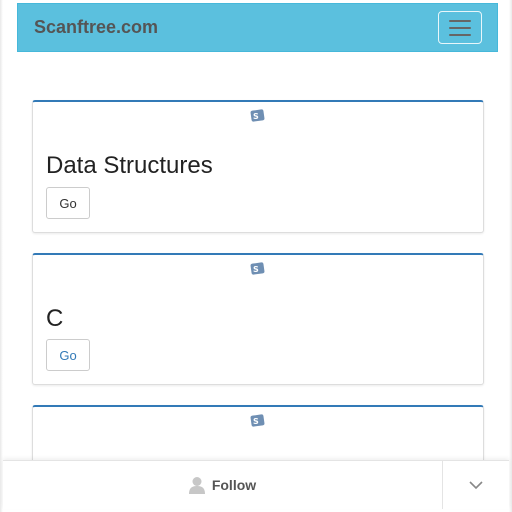 The height and width of the screenshot is (512, 512). I want to click on chevron-down-icon, so click(476, 485).